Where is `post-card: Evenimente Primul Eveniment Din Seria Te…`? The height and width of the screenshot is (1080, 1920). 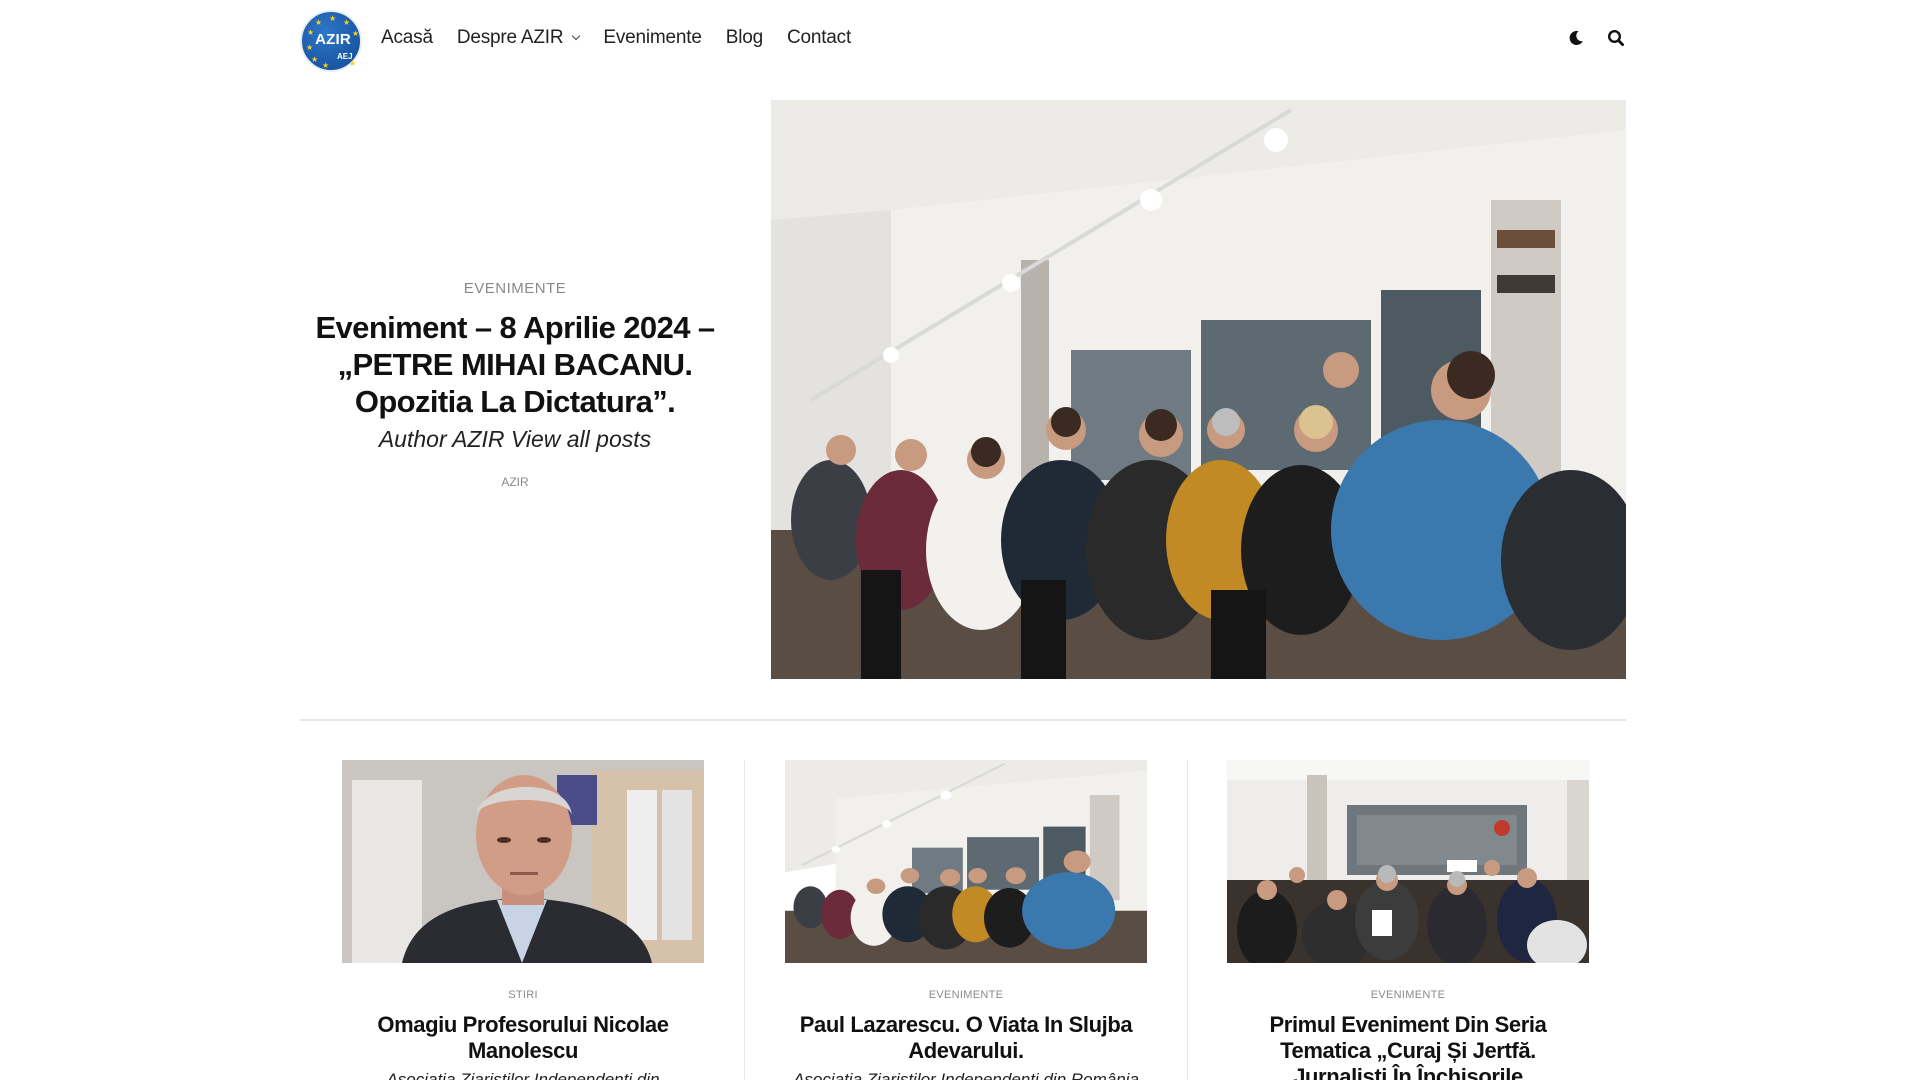 post-card: Evenimente Primul Eveniment Din Seria Te… is located at coordinates (1408, 920).